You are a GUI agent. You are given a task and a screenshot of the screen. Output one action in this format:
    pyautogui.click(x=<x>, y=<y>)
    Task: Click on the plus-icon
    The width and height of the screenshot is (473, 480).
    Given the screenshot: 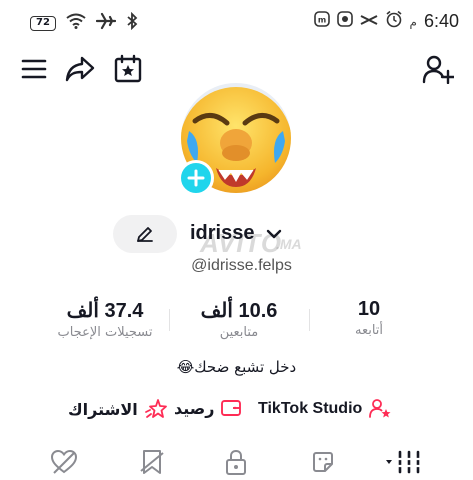 What is the action you would take?
    pyautogui.click(x=196, y=178)
    